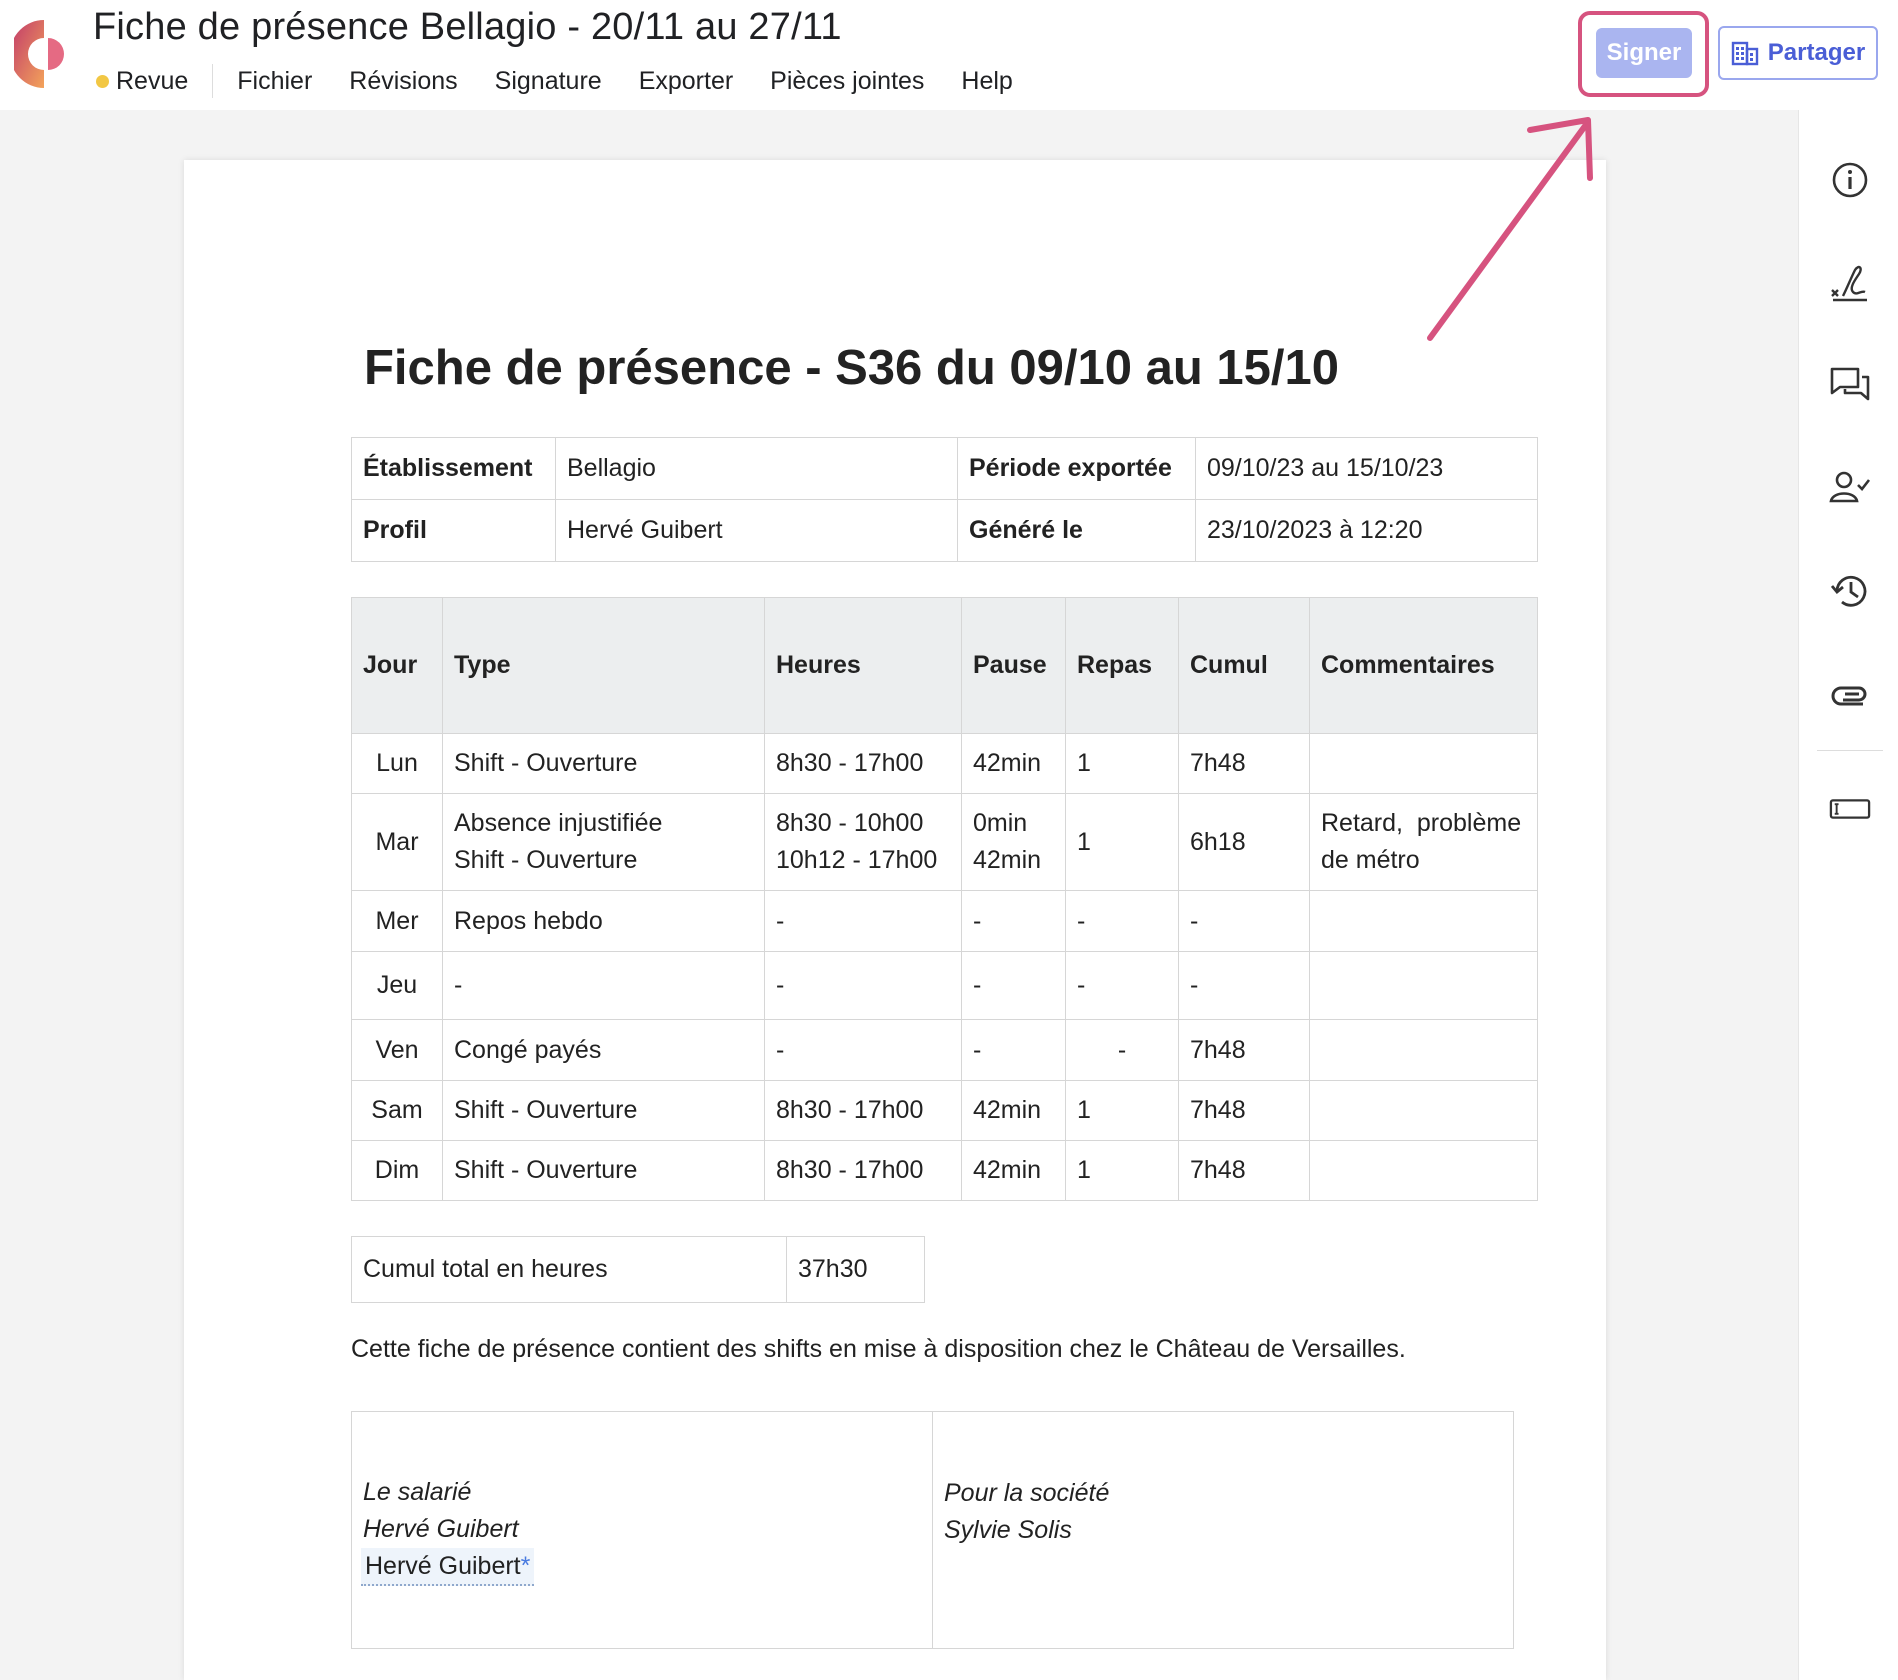  I want to click on share-button: Partager, so click(1798, 53).